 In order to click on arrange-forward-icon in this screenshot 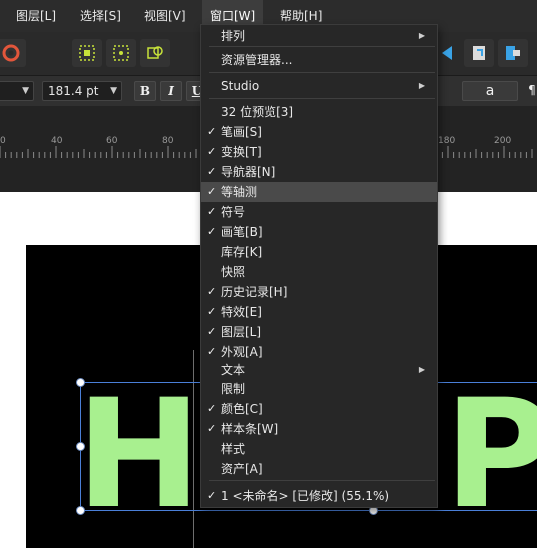, I will do `click(479, 53)`.